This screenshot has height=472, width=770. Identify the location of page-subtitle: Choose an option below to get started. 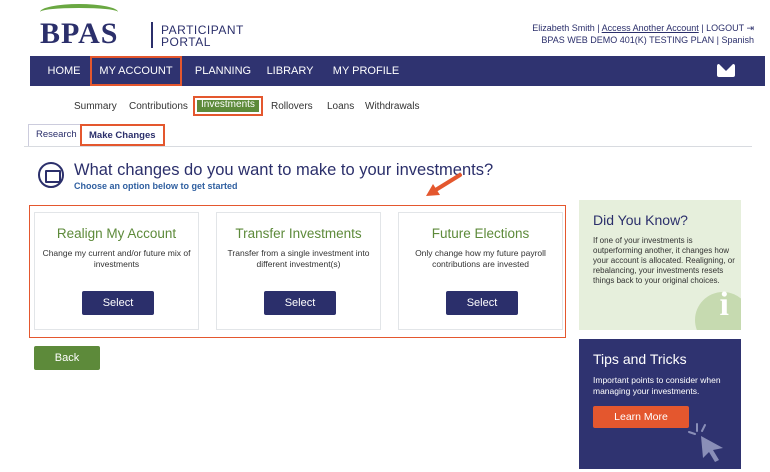
(156, 186).